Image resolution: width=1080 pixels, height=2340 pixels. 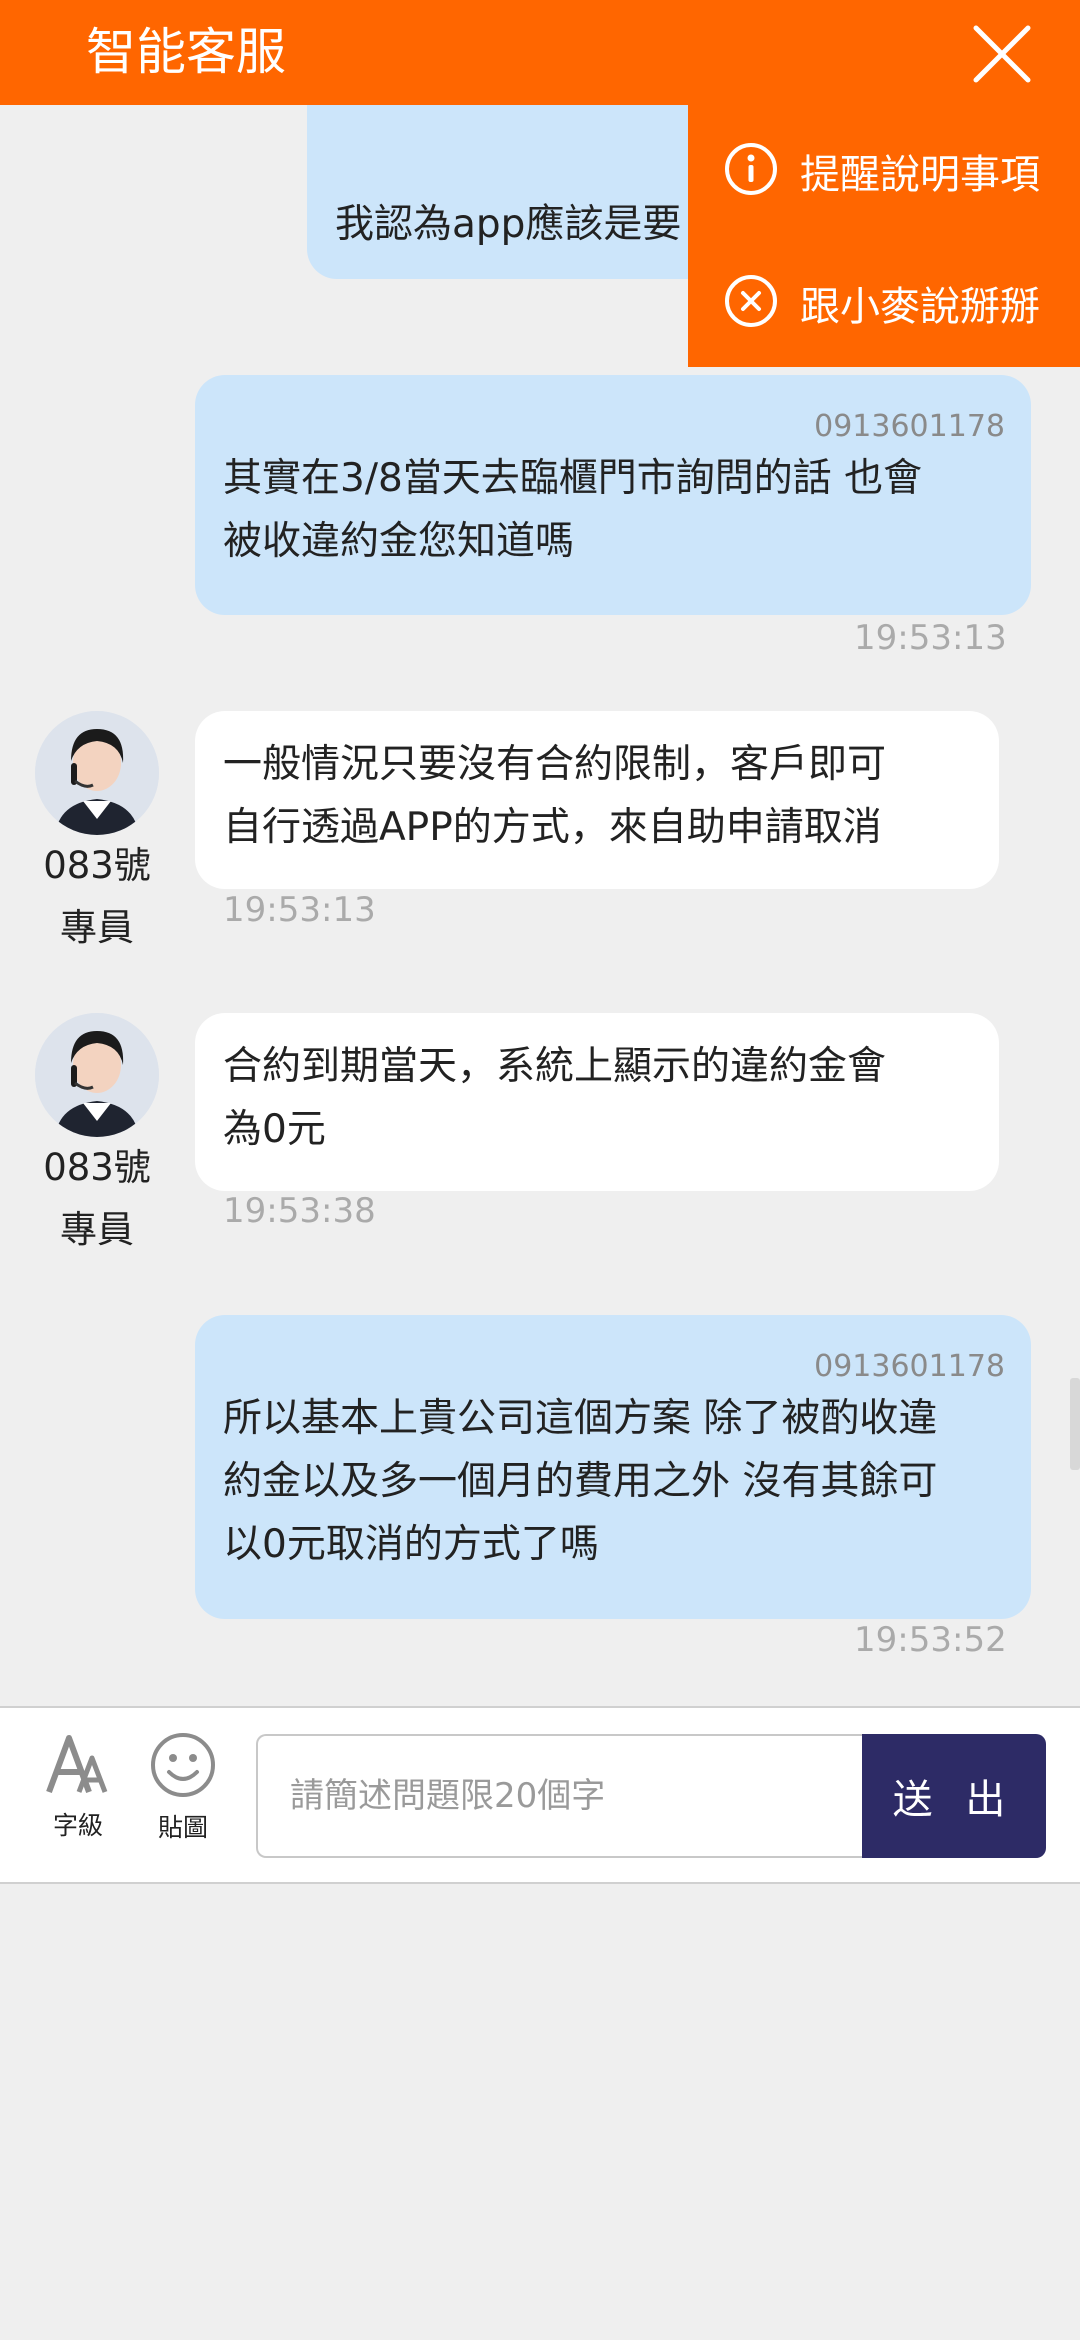 What do you see at coordinates (954, 1796) in the screenshot?
I see `send-button: 送 出` at bounding box center [954, 1796].